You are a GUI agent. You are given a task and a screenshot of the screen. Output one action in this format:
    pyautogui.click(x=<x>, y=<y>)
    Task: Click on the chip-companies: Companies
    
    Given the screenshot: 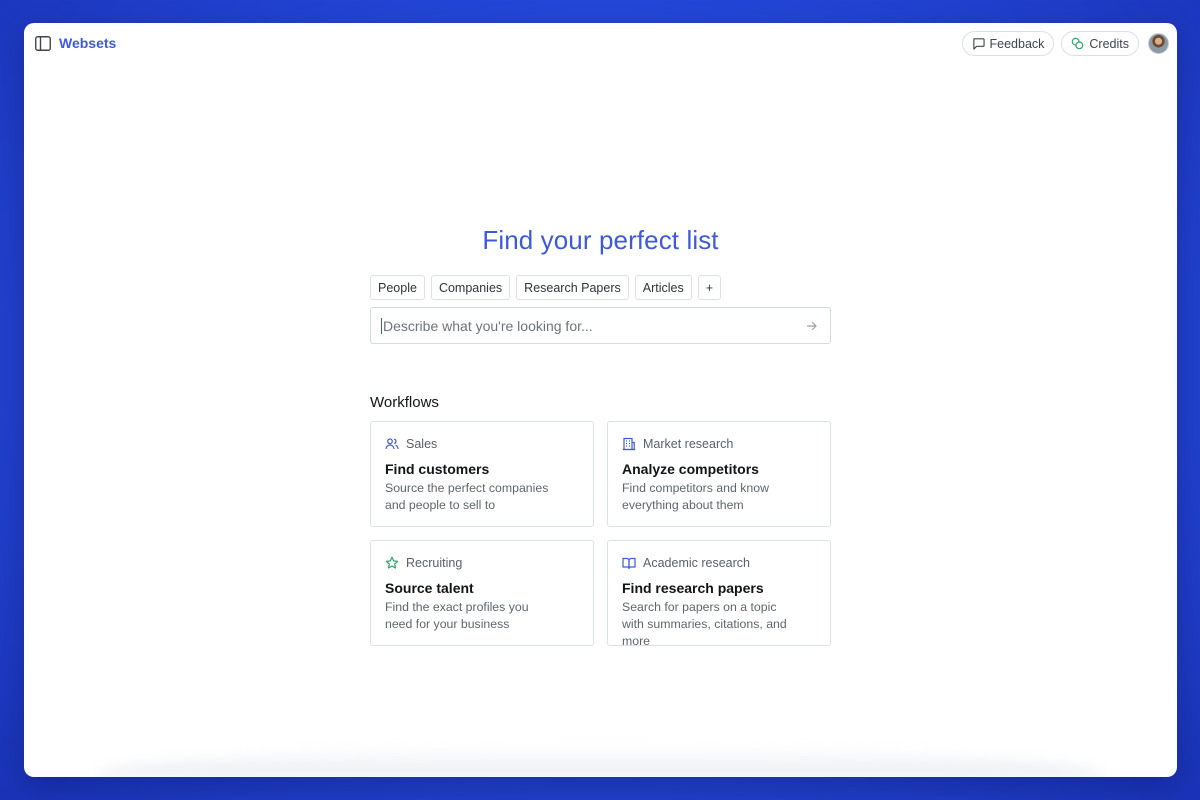 What is the action you would take?
    pyautogui.click(x=470, y=287)
    